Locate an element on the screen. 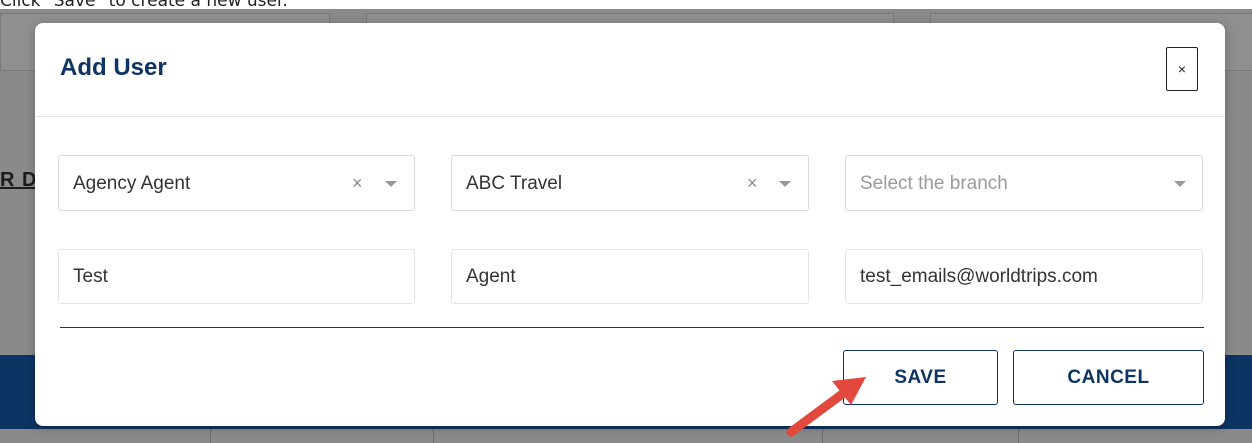 The width and height of the screenshot is (1252, 443). branch-select: Select the branch is located at coordinates (1024, 183).